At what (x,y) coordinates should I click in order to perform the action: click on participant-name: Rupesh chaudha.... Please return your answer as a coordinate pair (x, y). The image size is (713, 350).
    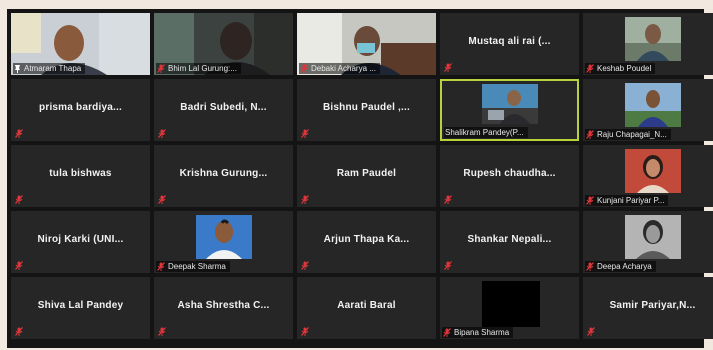
    Looking at the image, I should click on (509, 173).